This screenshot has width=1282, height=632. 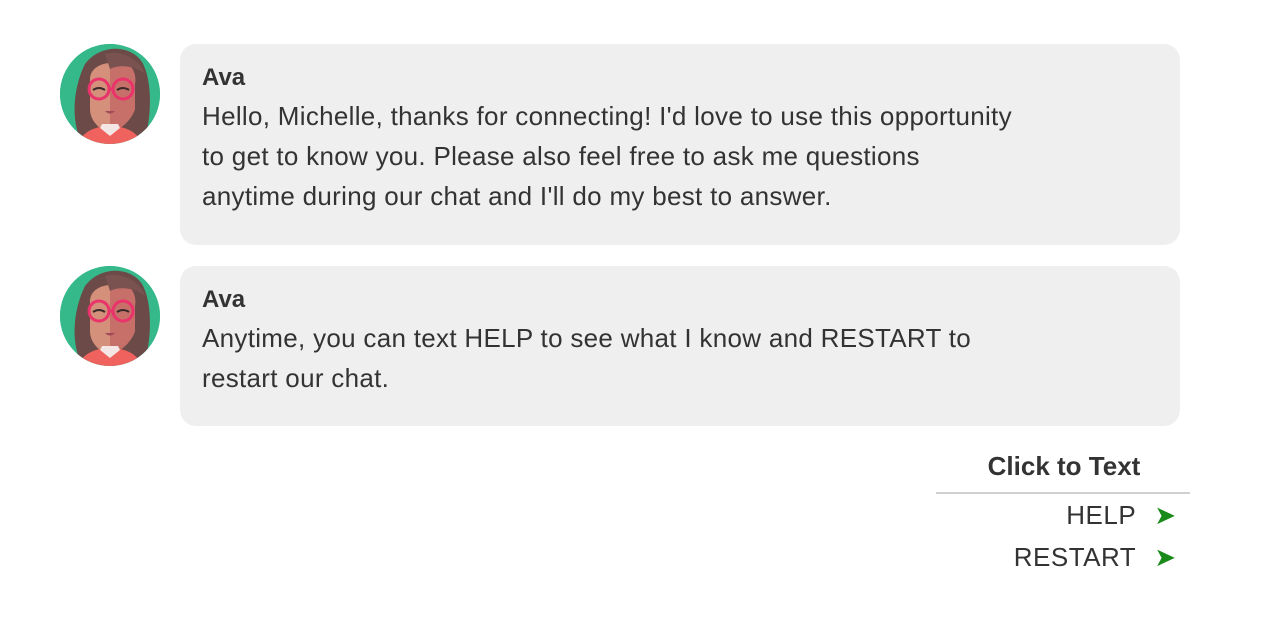 I want to click on restart-option-button: RESTART ➤, so click(x=1063, y=557).